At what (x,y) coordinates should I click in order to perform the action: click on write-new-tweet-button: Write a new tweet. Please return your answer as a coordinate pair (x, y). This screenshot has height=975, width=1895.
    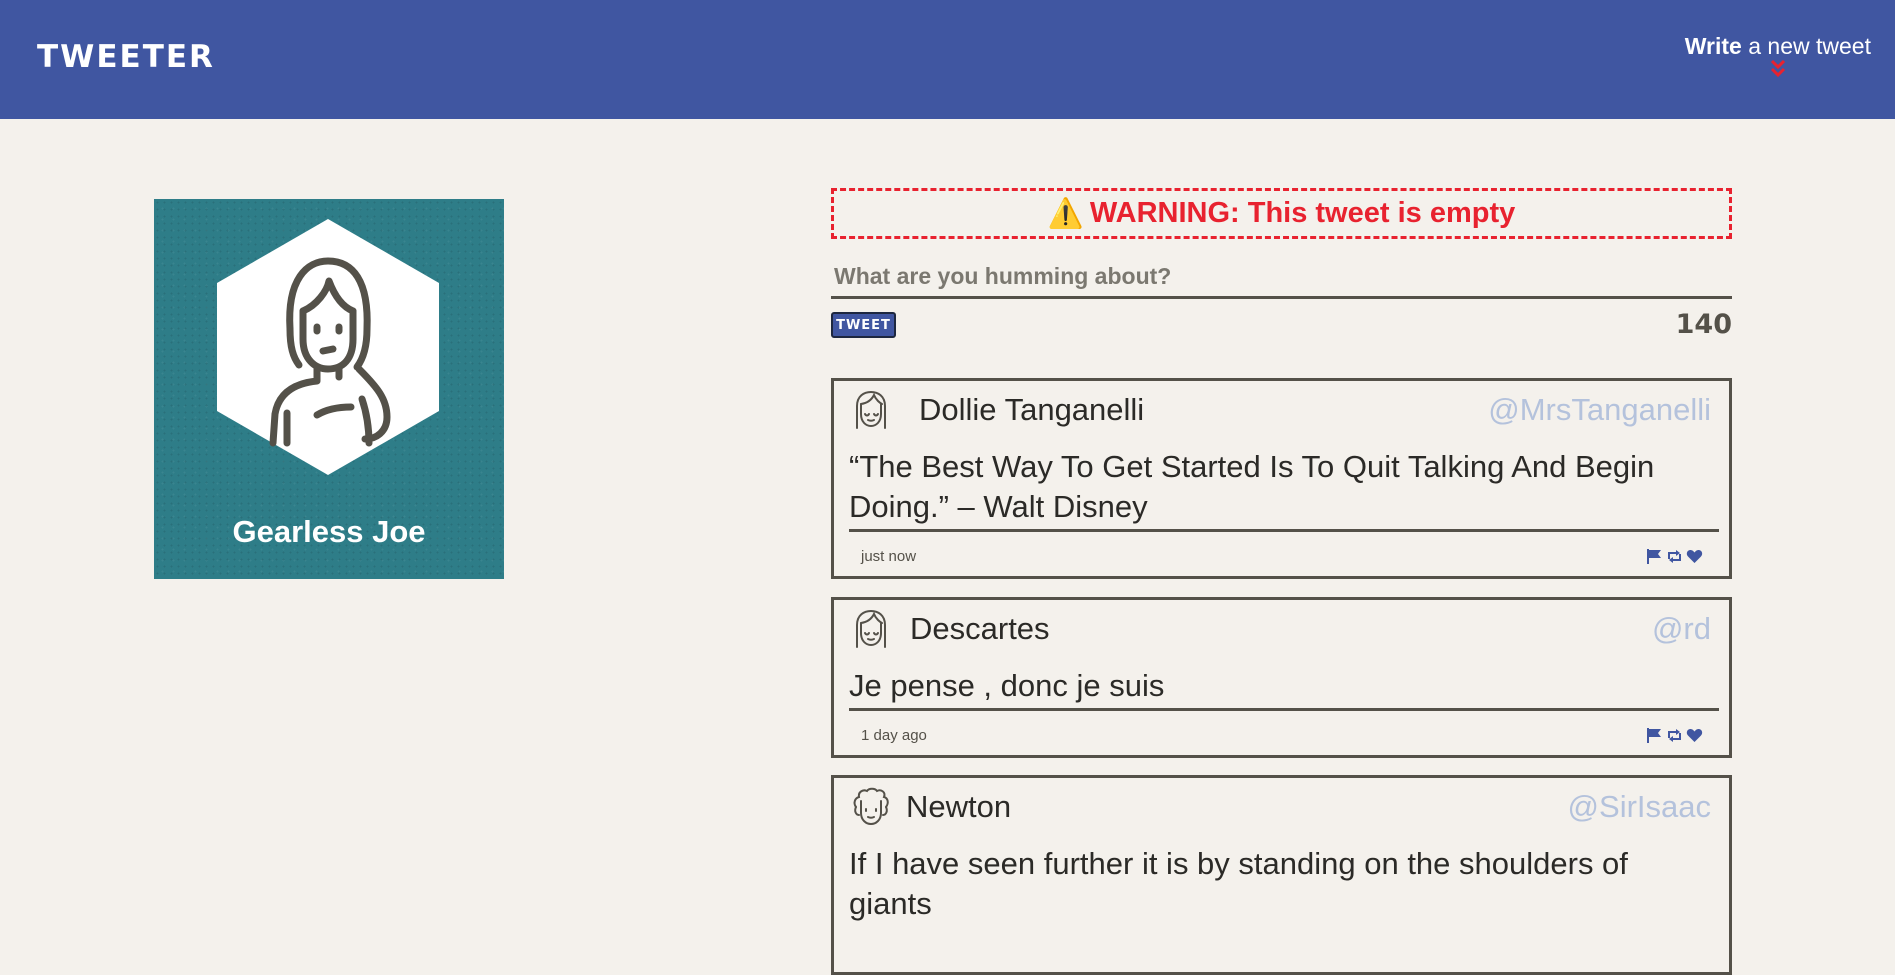
    Looking at the image, I should click on (1778, 56).